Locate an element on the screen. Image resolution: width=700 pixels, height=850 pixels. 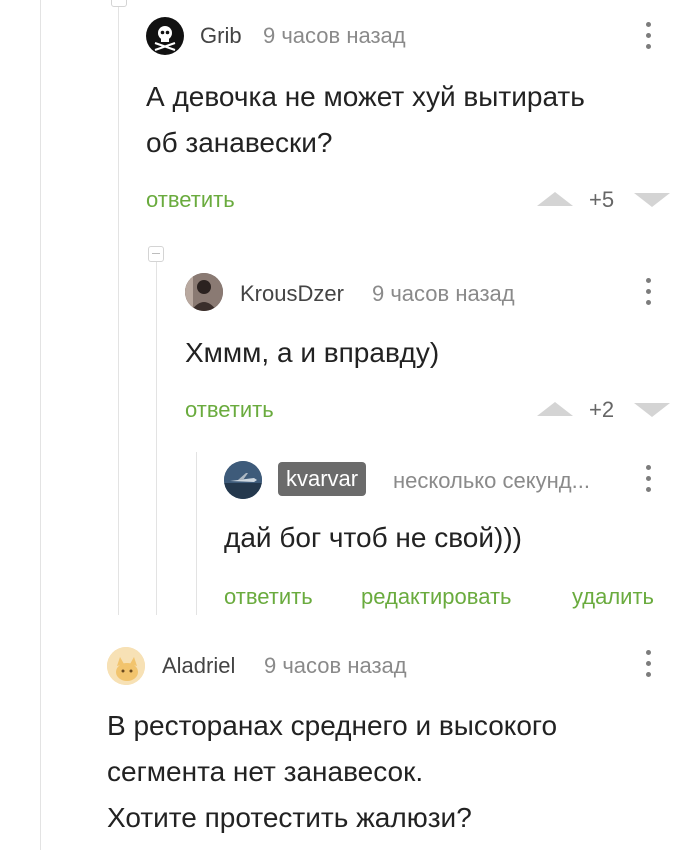
comment-rating: +5 is located at coordinates (602, 199).